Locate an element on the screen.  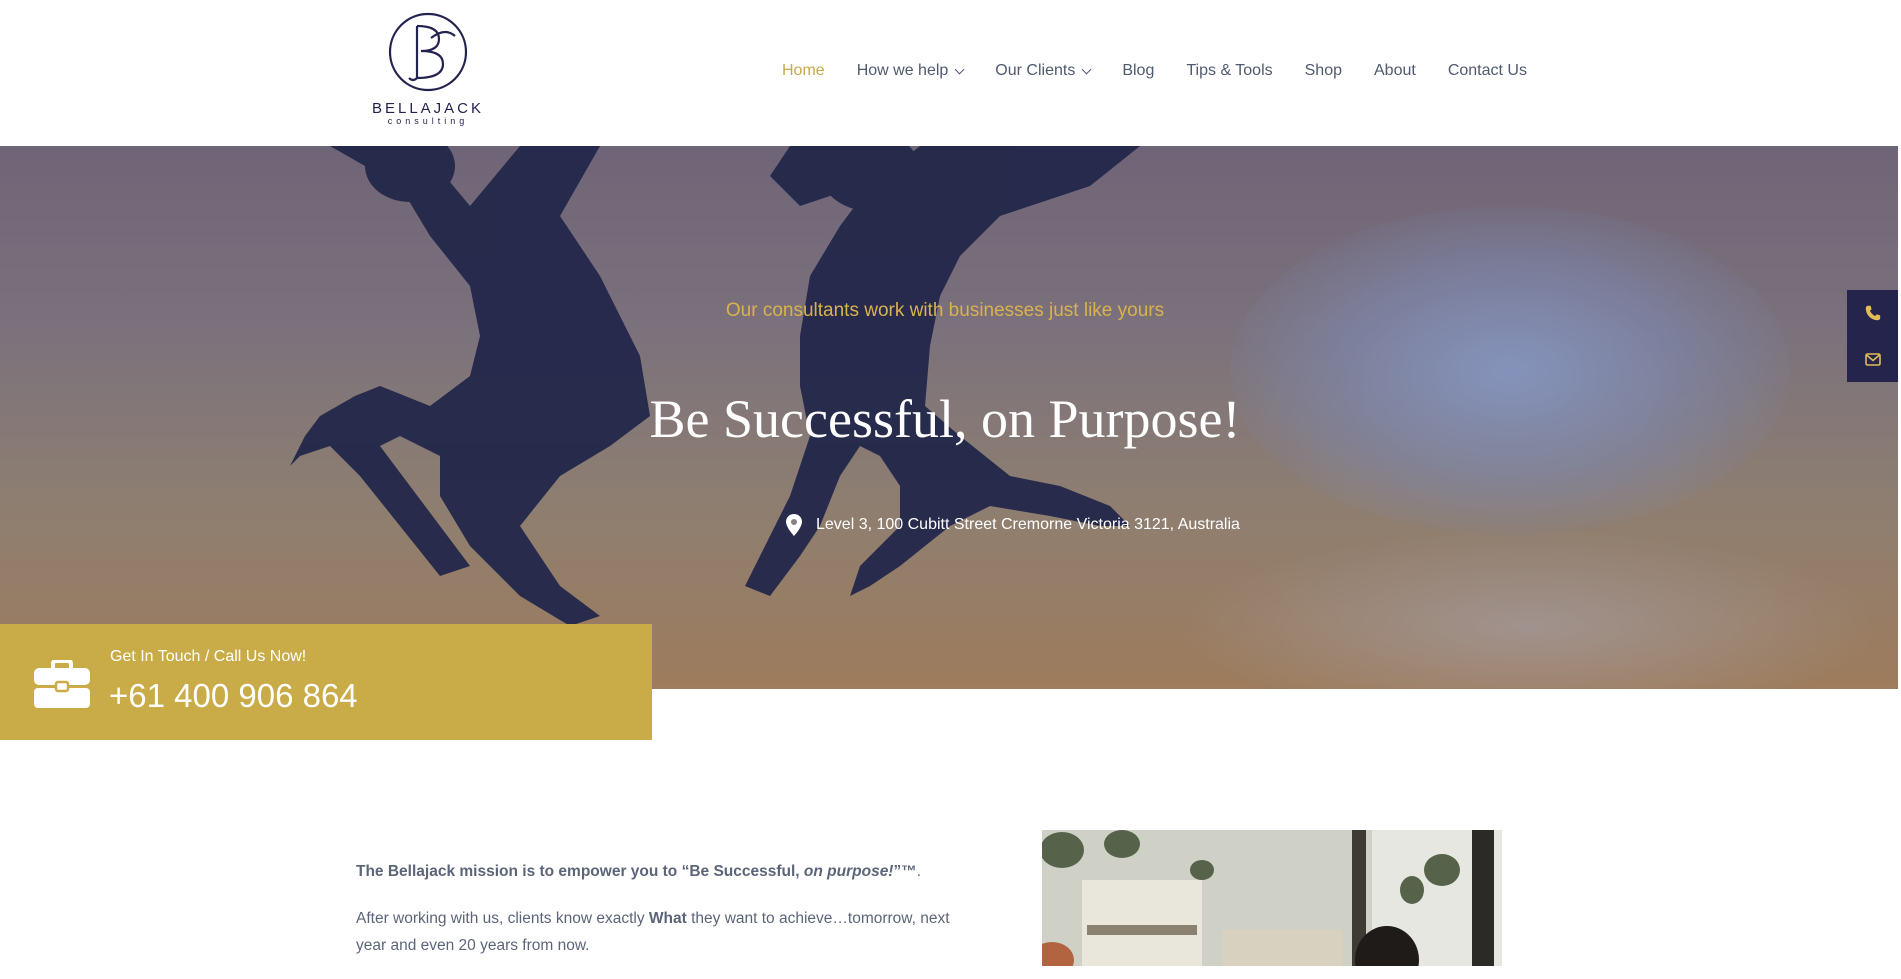
nav-item-label: Shop is located at coordinates (1323, 70).